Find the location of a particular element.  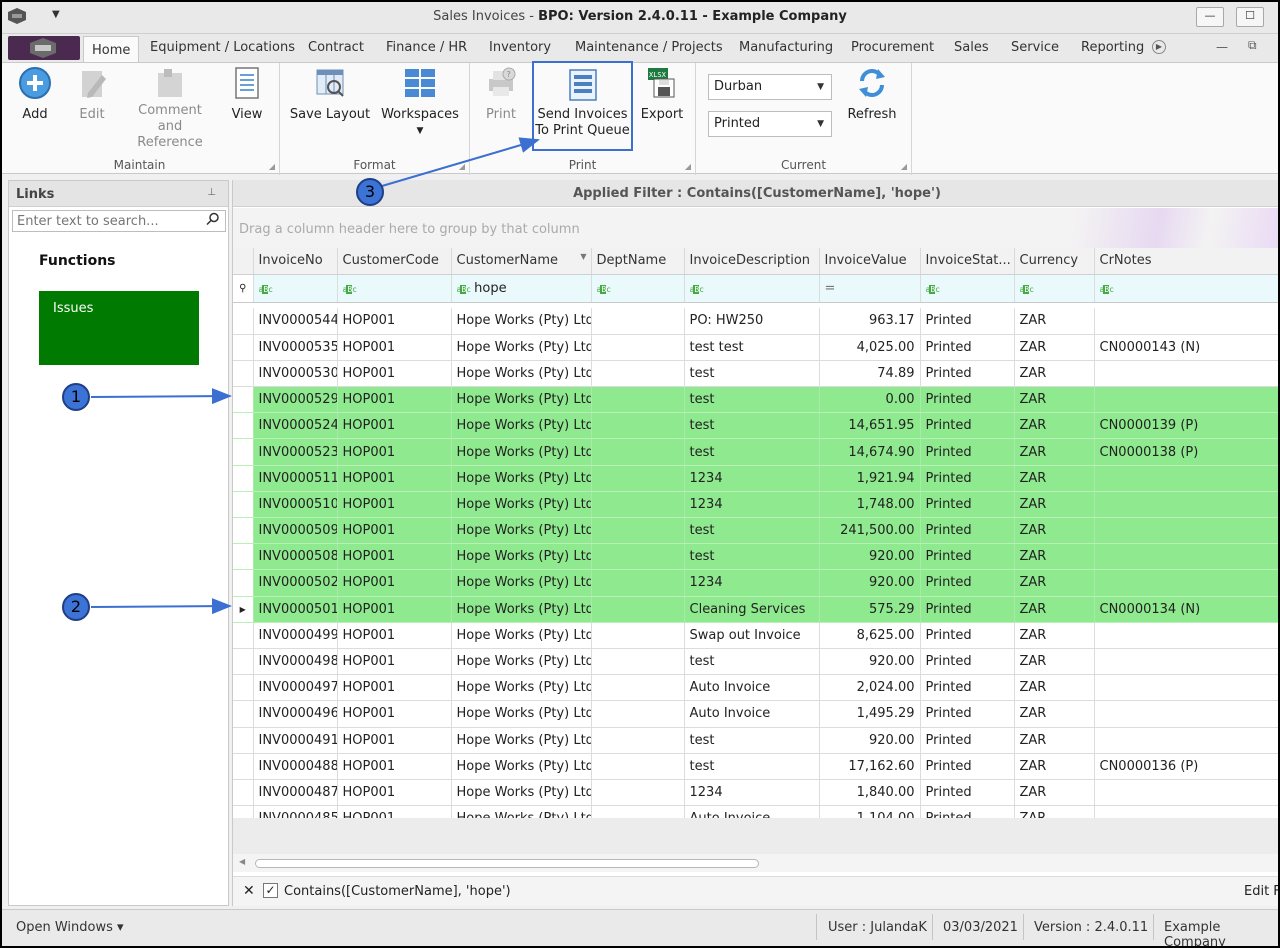

filter-cell-customername: aBc hope is located at coordinates (521, 288).